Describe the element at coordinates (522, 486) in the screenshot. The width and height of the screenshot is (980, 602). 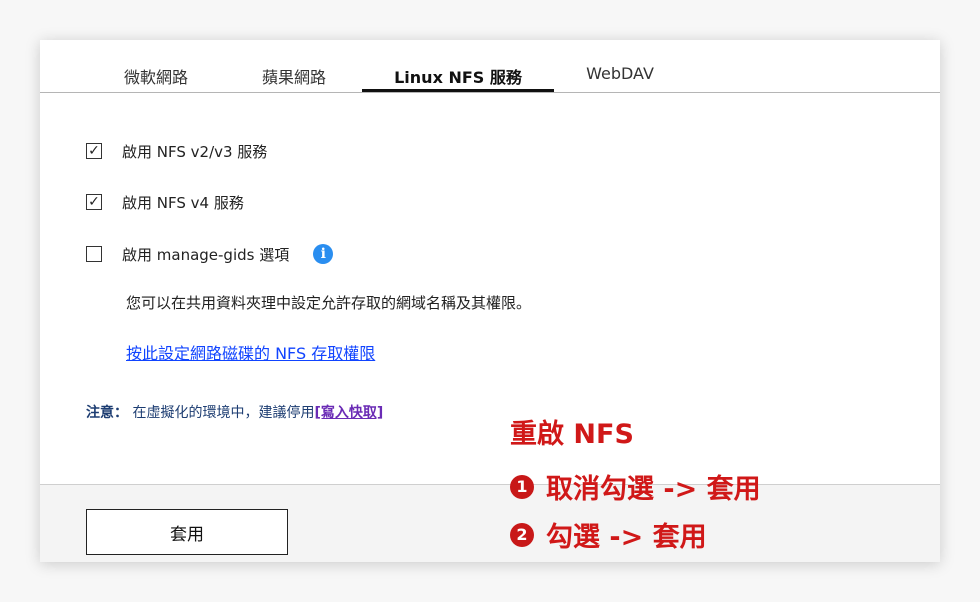
I see `step-1-badge: 1` at that location.